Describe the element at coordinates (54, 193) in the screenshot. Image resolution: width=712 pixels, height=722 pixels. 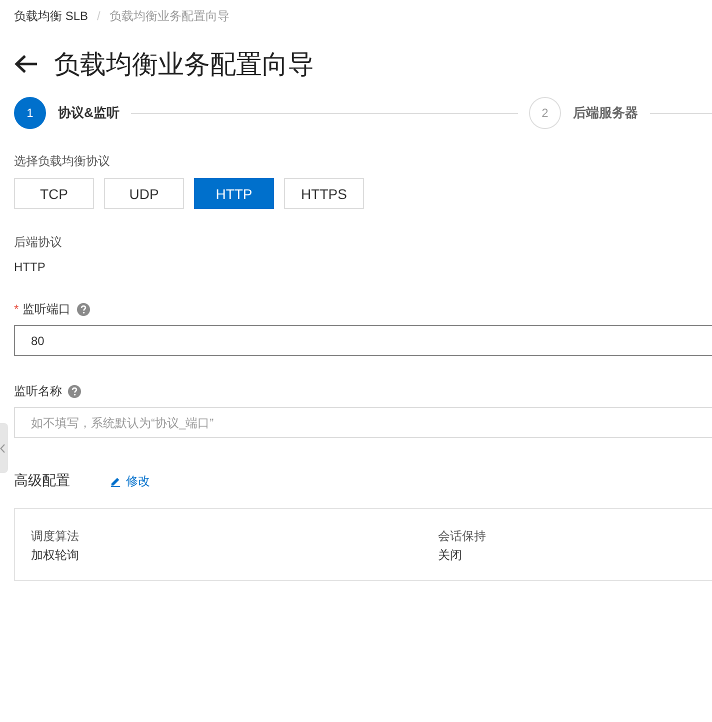
I see `protocol-option: TCP` at that location.